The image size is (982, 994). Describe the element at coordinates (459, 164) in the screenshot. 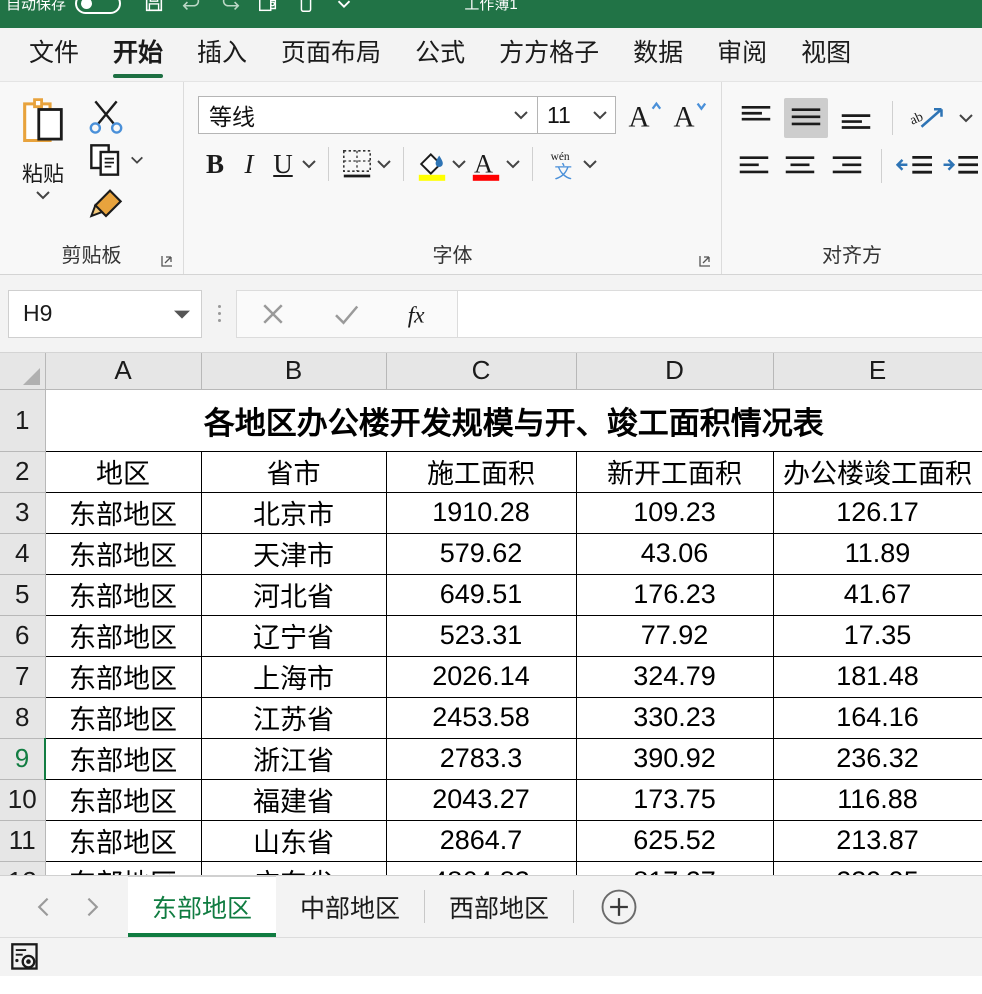

I see `fill-color-chevron-down-icon` at that location.